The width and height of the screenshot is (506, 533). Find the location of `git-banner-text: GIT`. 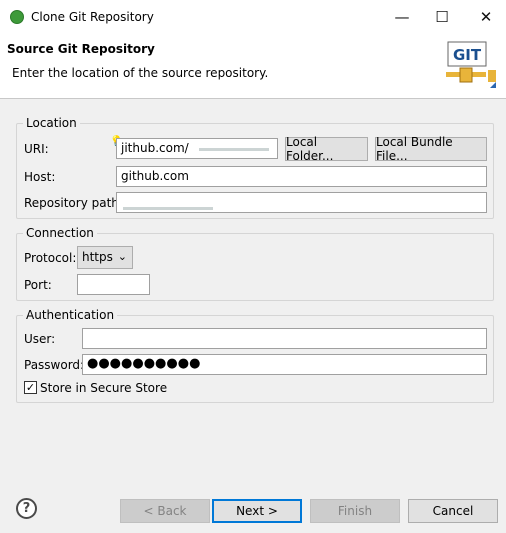

git-banner-text: GIT is located at coordinates (467, 55).